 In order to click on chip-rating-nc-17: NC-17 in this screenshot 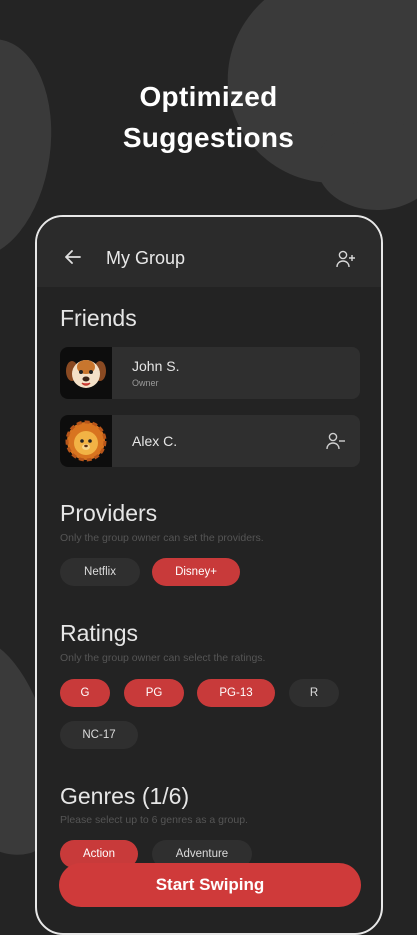, I will do `click(99, 735)`.